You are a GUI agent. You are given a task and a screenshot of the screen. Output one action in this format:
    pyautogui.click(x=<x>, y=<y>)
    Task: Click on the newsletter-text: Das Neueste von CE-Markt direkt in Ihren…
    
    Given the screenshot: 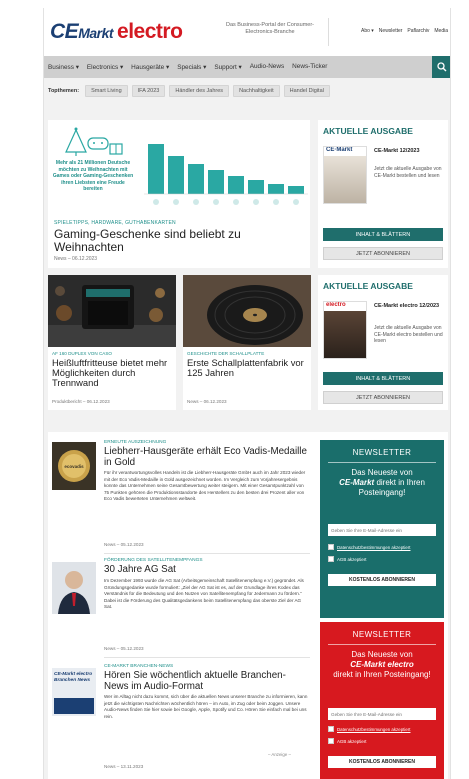 What is the action you would take?
    pyautogui.click(x=382, y=483)
    